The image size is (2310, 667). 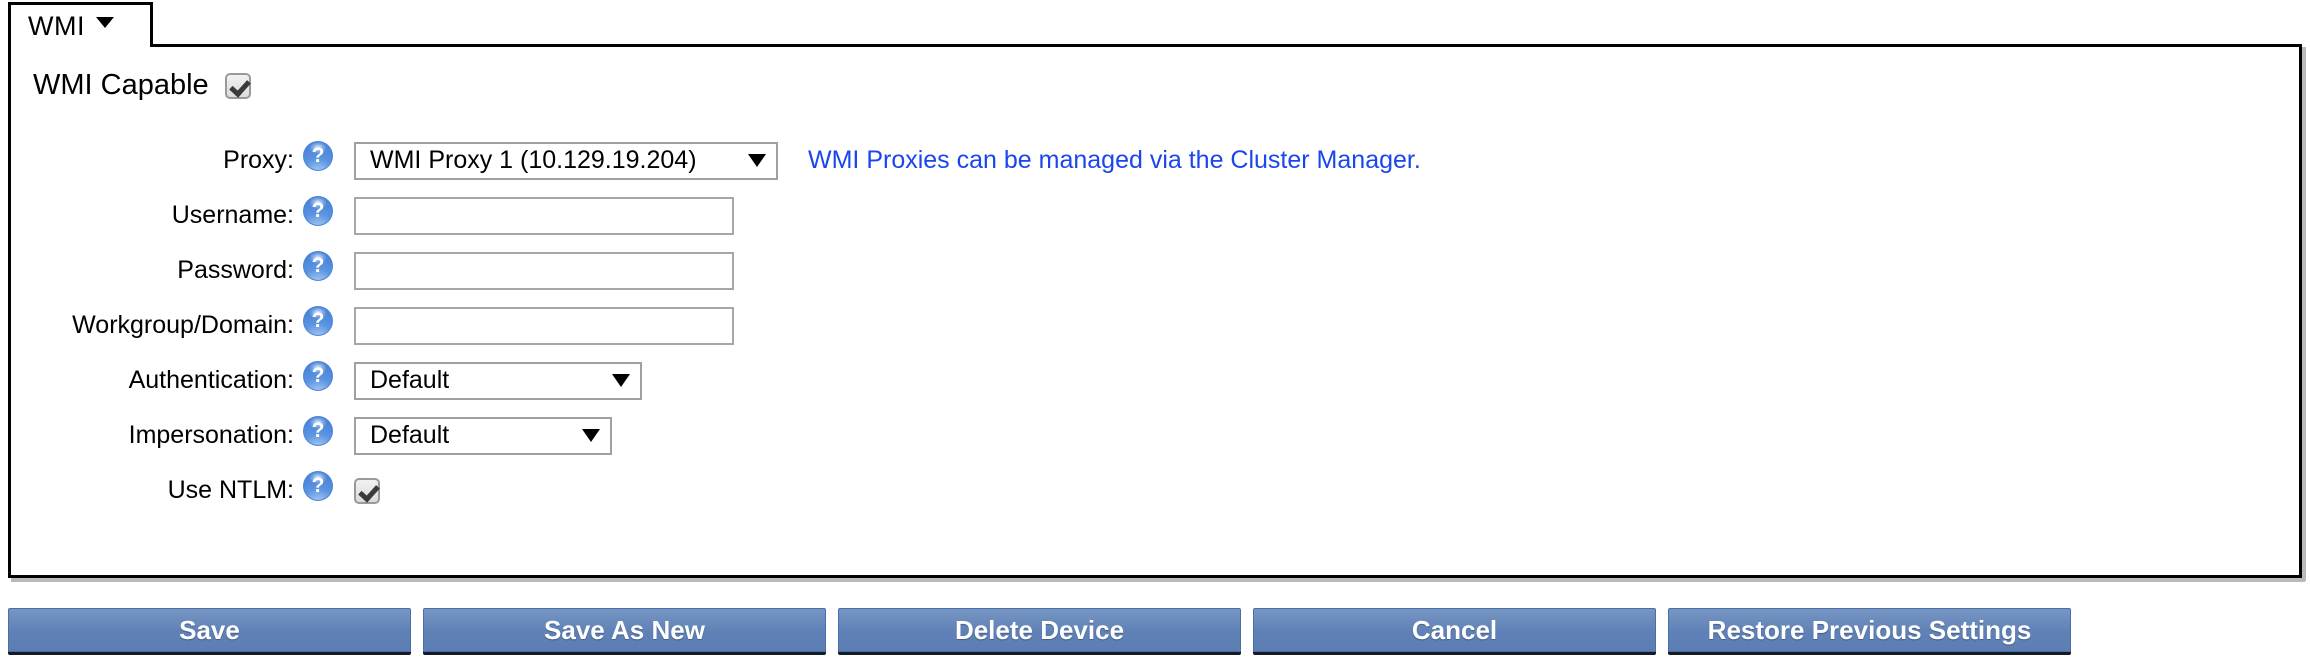 What do you see at coordinates (211, 380) in the screenshot?
I see `authentication-label: Authentication:` at bounding box center [211, 380].